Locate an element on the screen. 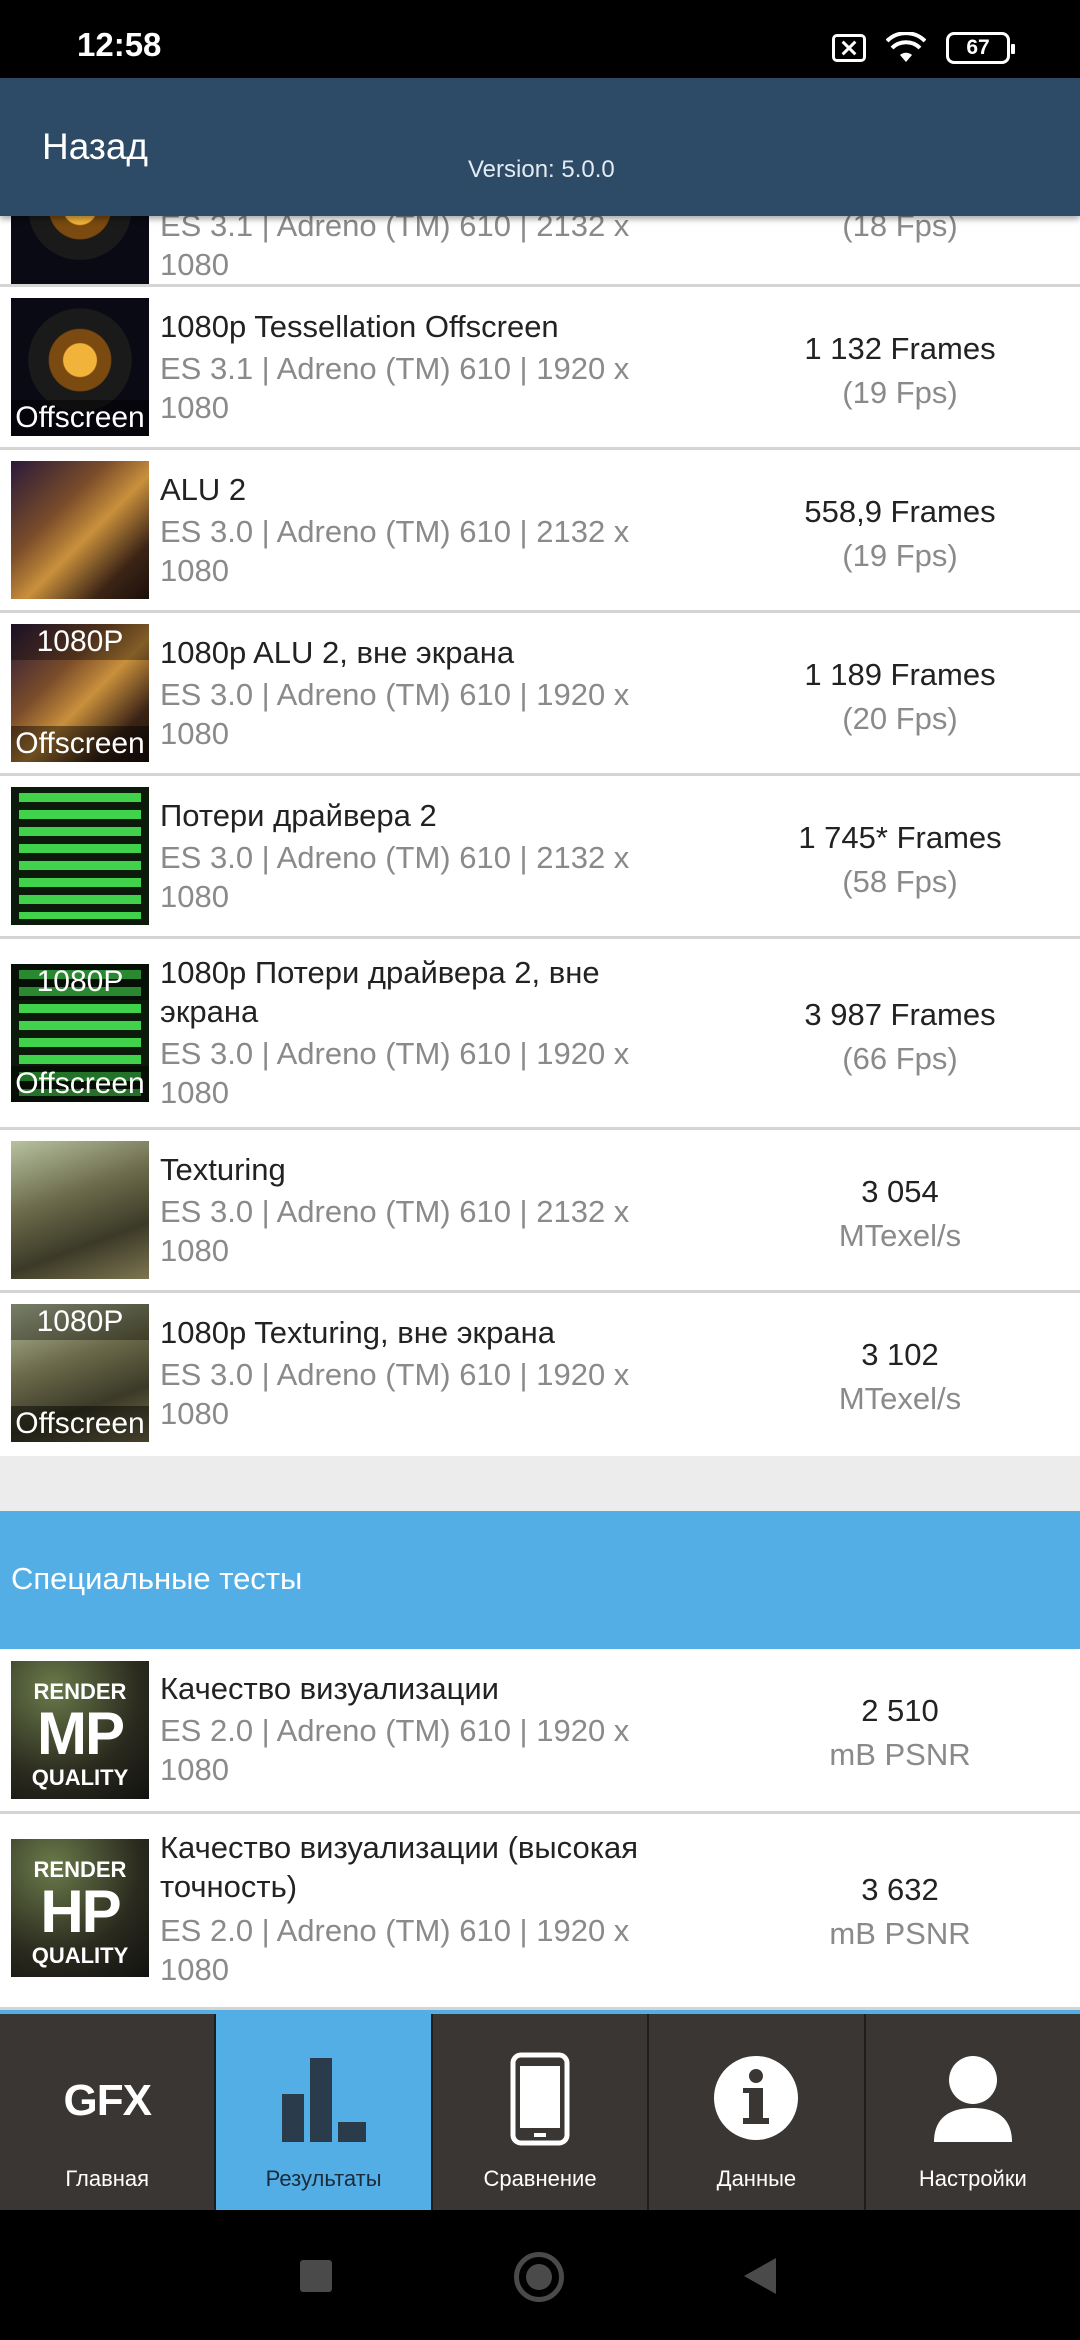 This screenshot has width=1080, height=2340. render-quality-thumbnail: RENDER MP QUALITY is located at coordinates (80, 1730).